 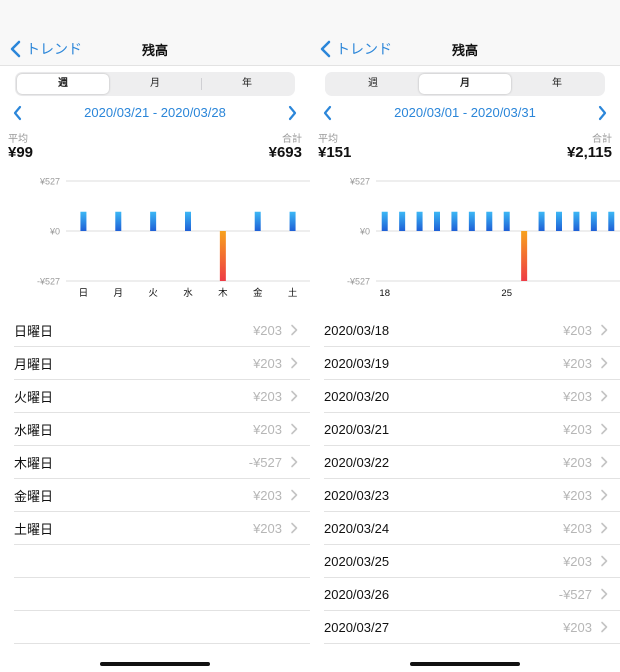 What do you see at coordinates (472, 330) in the screenshot?
I see `list-item: 2020/03/18 ¥203` at bounding box center [472, 330].